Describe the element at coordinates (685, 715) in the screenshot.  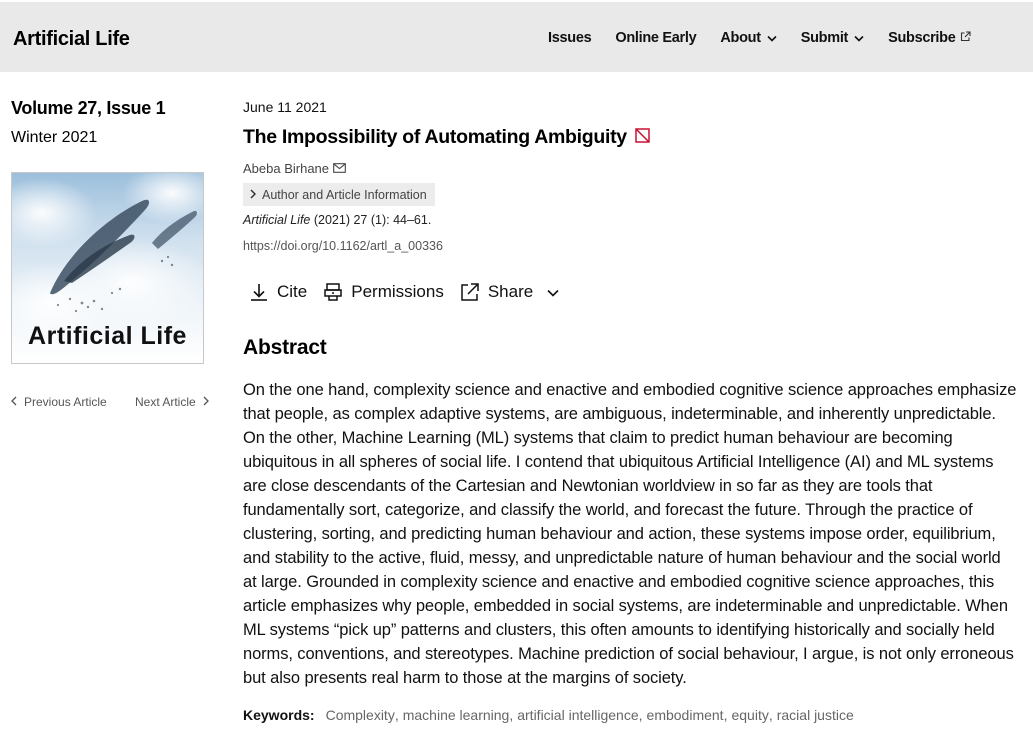
I see `keyword-link: embodiment` at that location.